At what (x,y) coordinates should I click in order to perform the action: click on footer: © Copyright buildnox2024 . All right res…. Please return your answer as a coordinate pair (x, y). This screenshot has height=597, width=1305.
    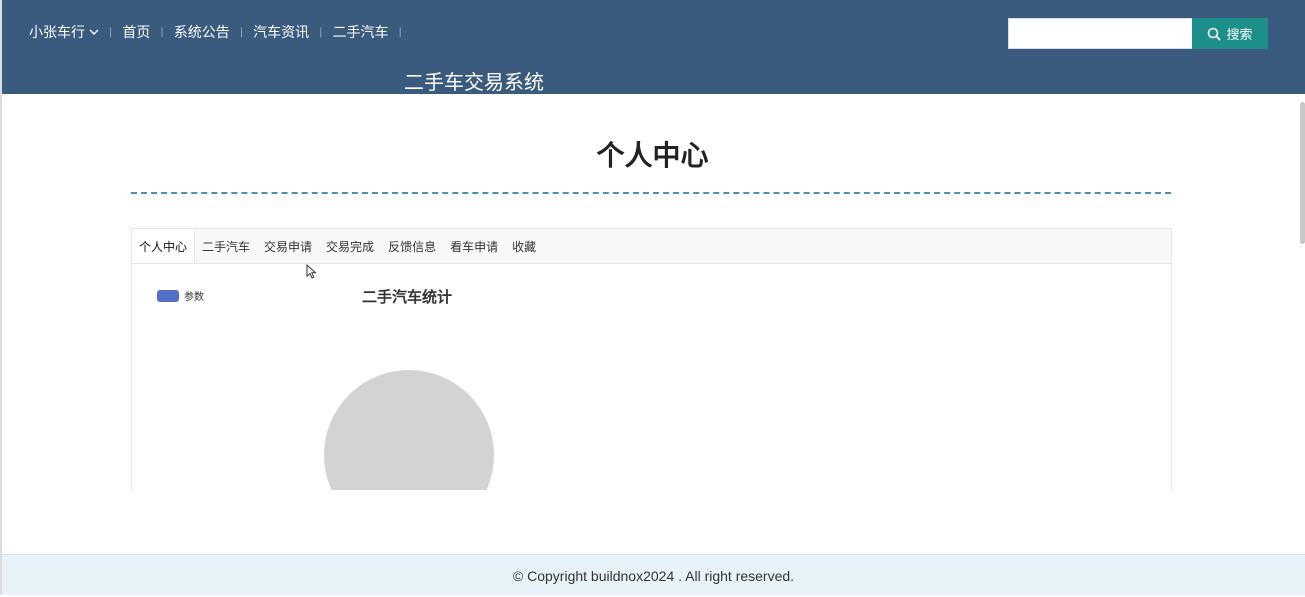
    Looking at the image, I should click on (653, 574).